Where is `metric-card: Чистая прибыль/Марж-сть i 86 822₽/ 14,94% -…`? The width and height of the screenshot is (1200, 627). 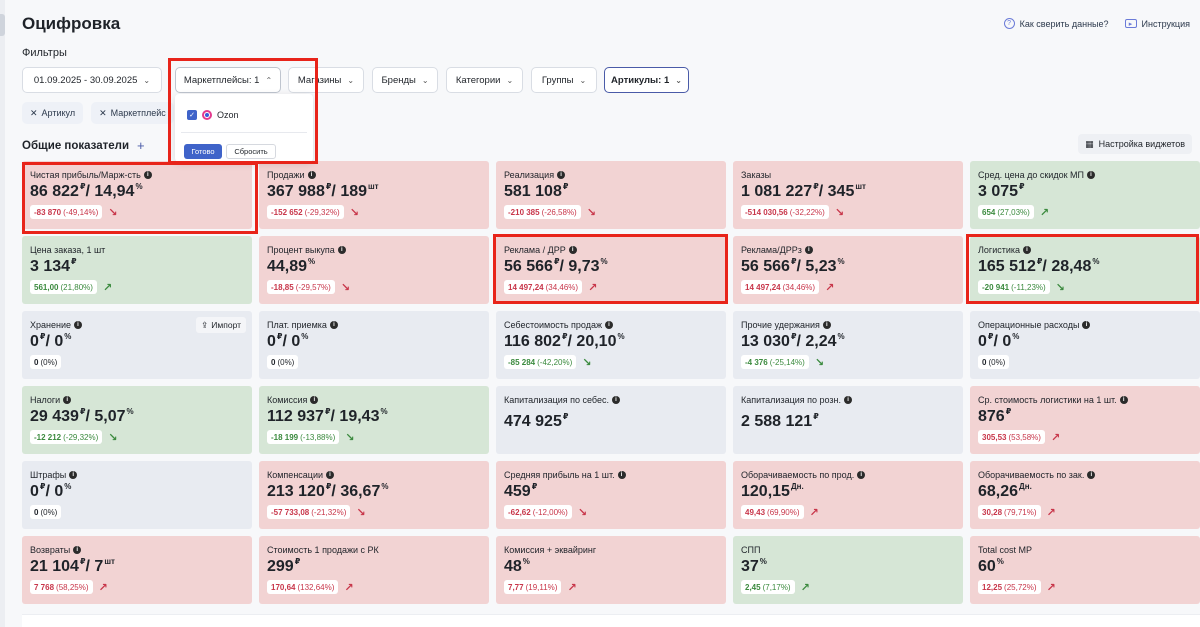 metric-card: Чистая прибыль/Марж-сть i 86 822₽/ 14,94% -… is located at coordinates (137, 195).